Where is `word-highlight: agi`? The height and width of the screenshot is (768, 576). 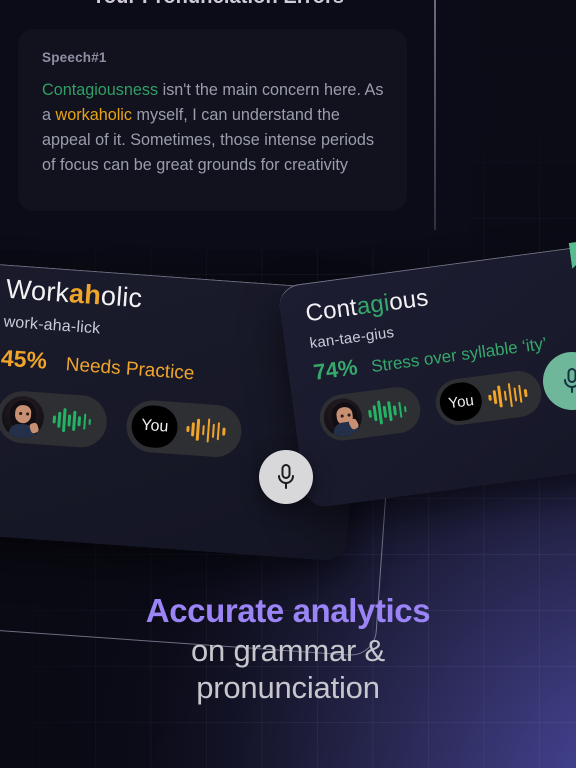 word-highlight: agi is located at coordinates (373, 305).